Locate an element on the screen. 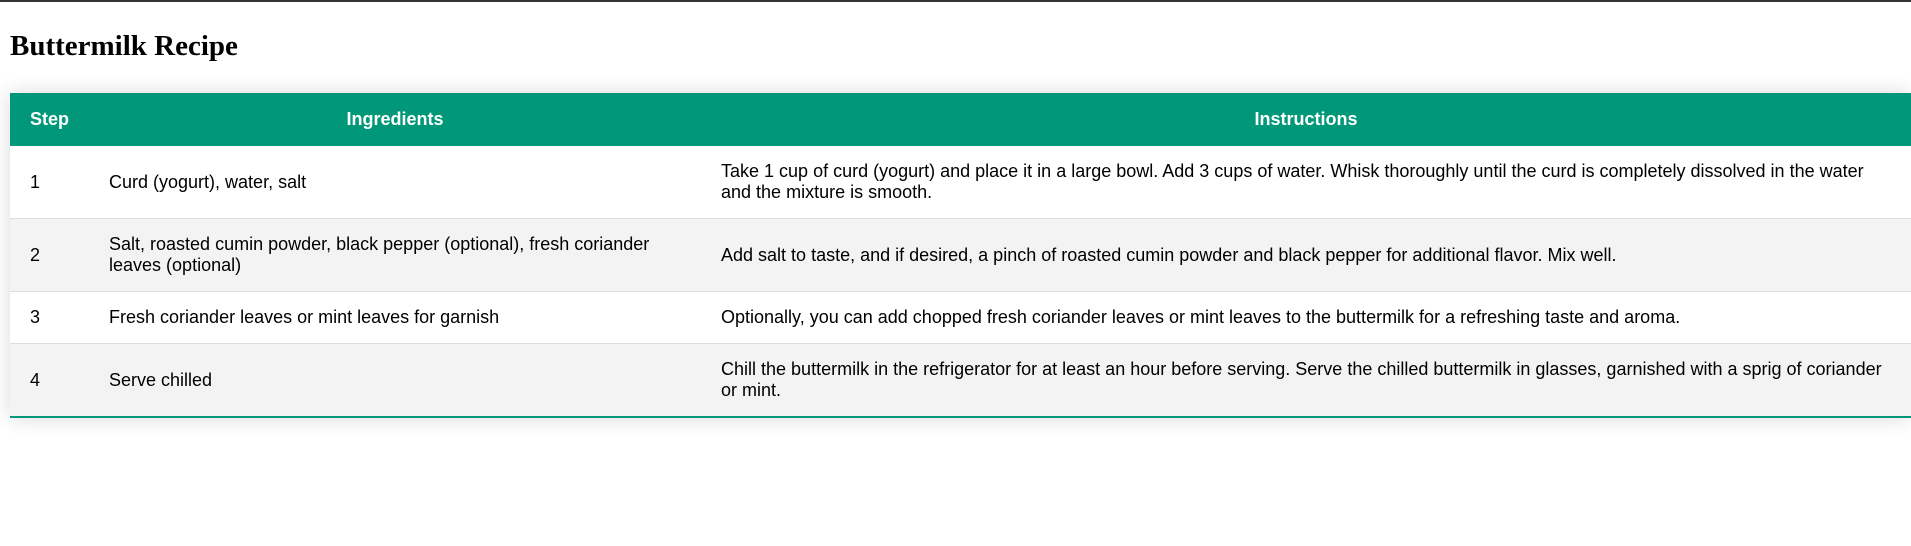 The height and width of the screenshot is (546, 1911). header-step: Step is located at coordinates (50, 119).